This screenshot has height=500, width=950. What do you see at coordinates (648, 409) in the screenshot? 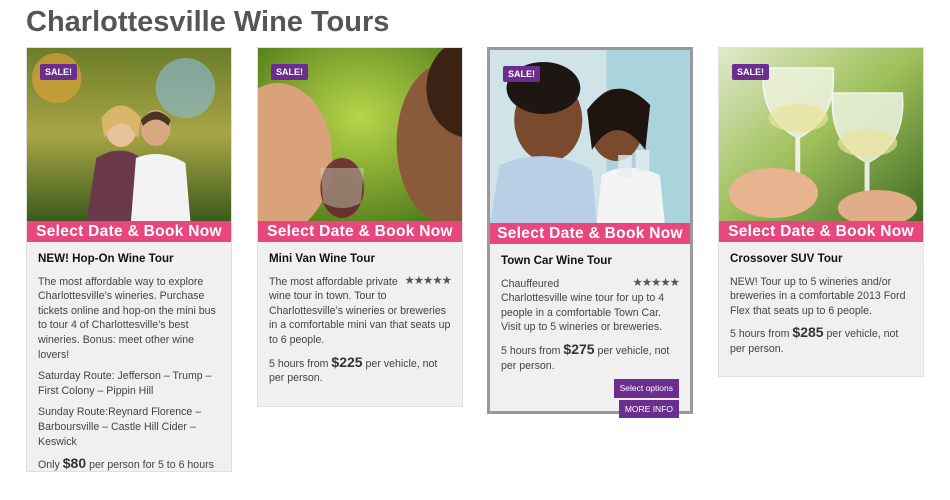
I see `more-info-button: MORE INFO` at bounding box center [648, 409].